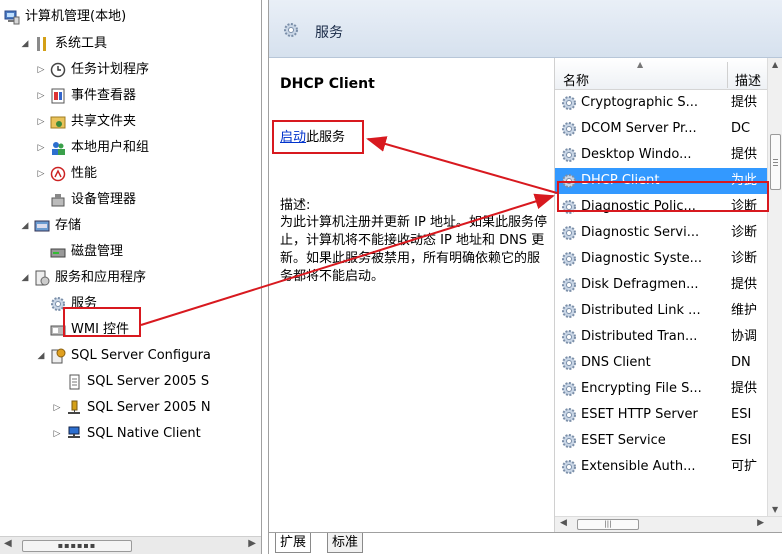  What do you see at coordinates (86, 200) in the screenshot?
I see `tree-item: 设备管理器` at bounding box center [86, 200].